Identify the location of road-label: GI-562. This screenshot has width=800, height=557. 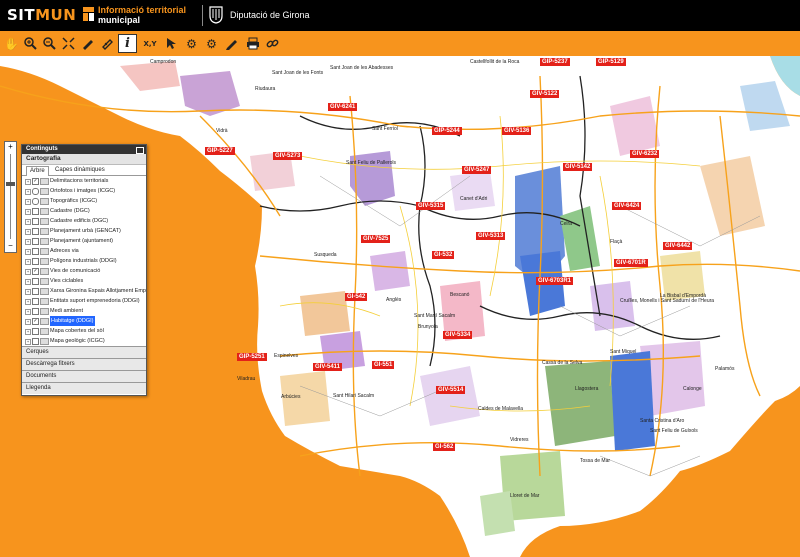
(444, 447).